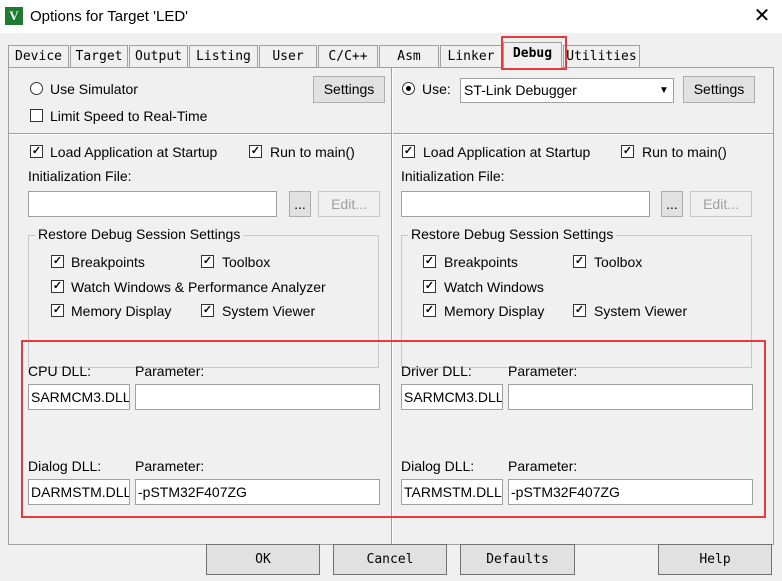 The image size is (782, 581). Describe the element at coordinates (139, 234) in the screenshot. I see `left-restore-title: Restore Debug Session Settings` at that location.